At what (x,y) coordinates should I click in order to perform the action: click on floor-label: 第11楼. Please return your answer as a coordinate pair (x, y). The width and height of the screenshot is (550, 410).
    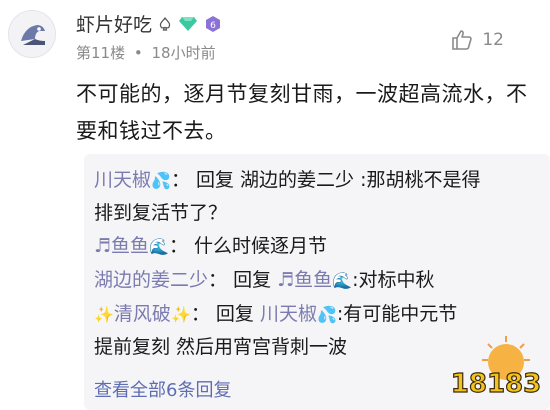
    Looking at the image, I should click on (101, 53).